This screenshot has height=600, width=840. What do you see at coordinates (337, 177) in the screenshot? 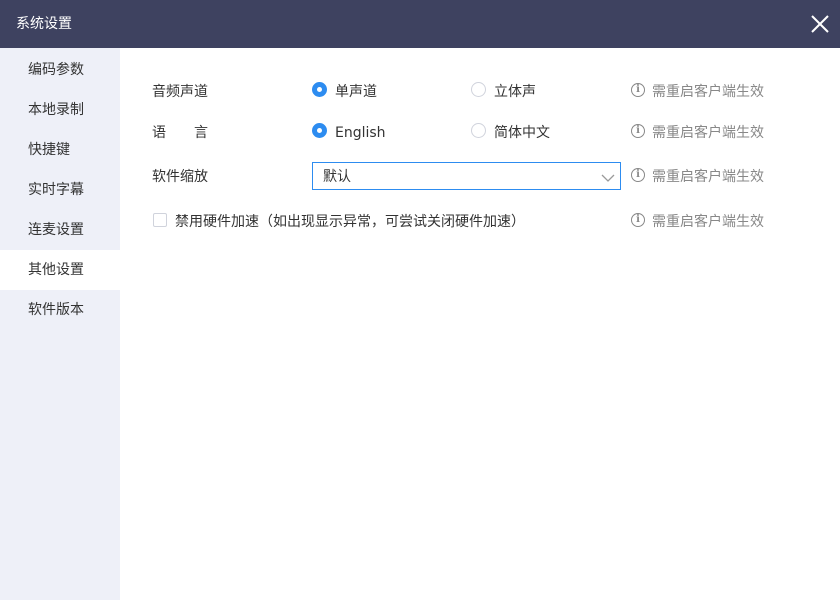
I see `zoom-select-value: 默认` at bounding box center [337, 177].